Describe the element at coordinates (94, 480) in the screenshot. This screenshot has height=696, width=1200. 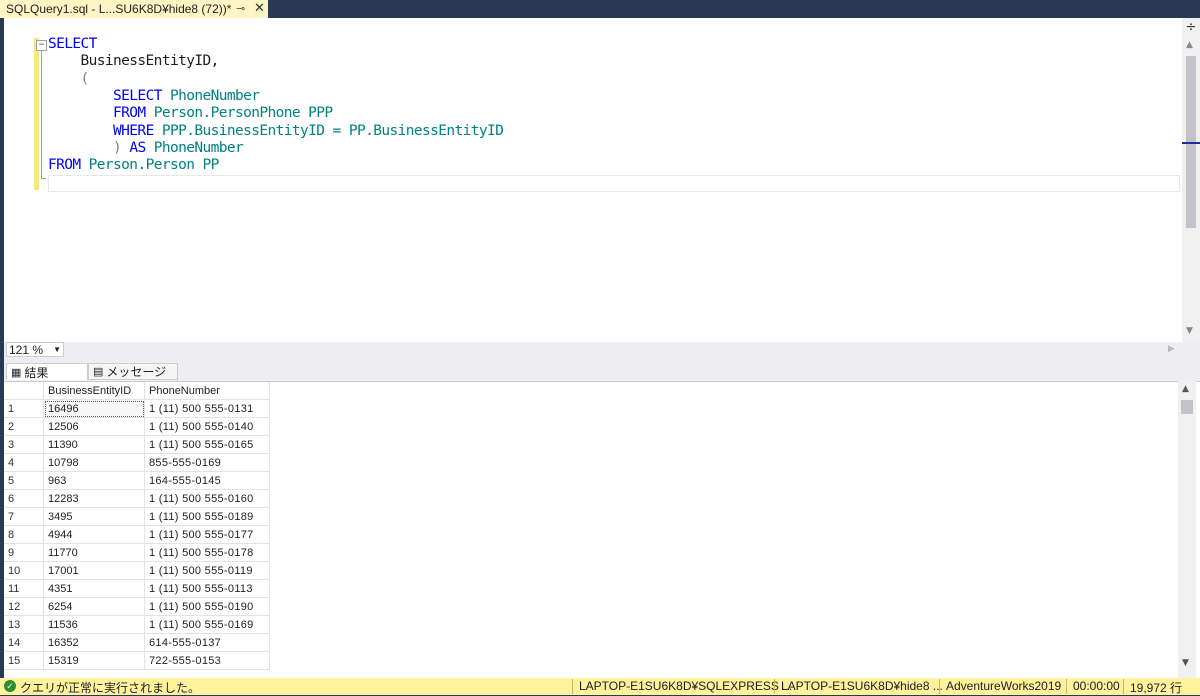
I see `businessentityid-cell: 963` at that location.